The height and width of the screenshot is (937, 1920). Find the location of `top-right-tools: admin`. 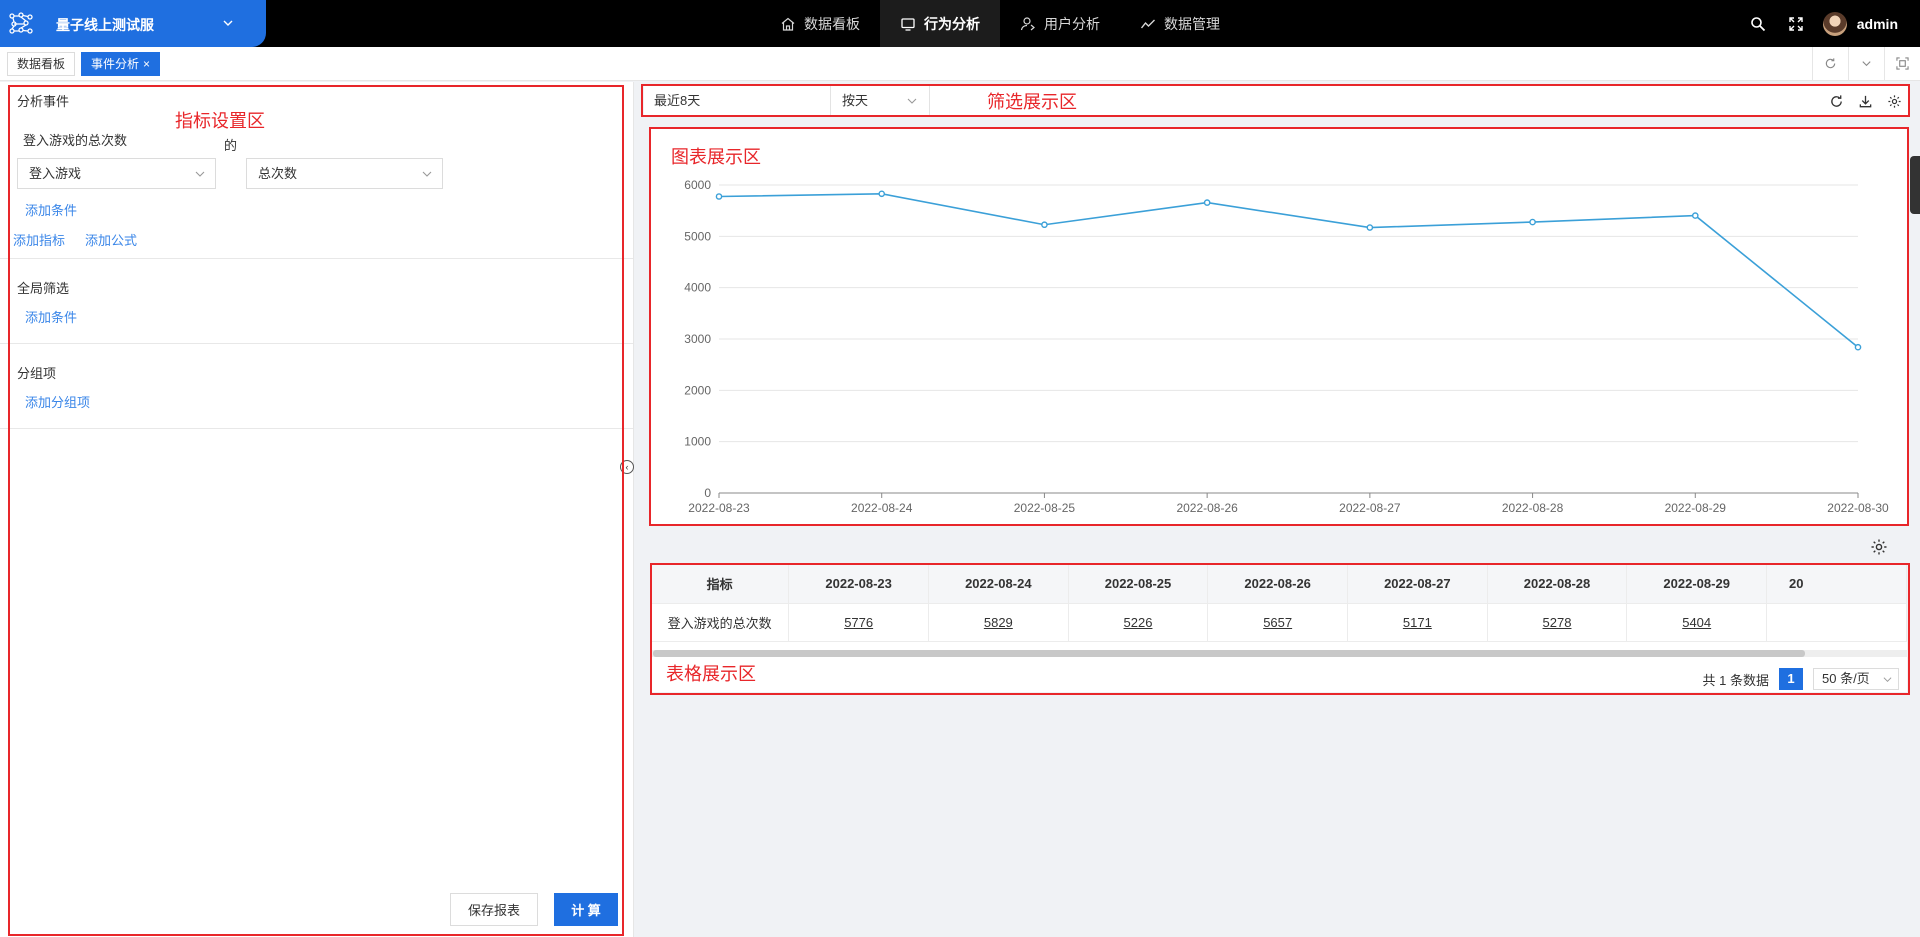

top-right-tools: admin is located at coordinates (1829, 23).